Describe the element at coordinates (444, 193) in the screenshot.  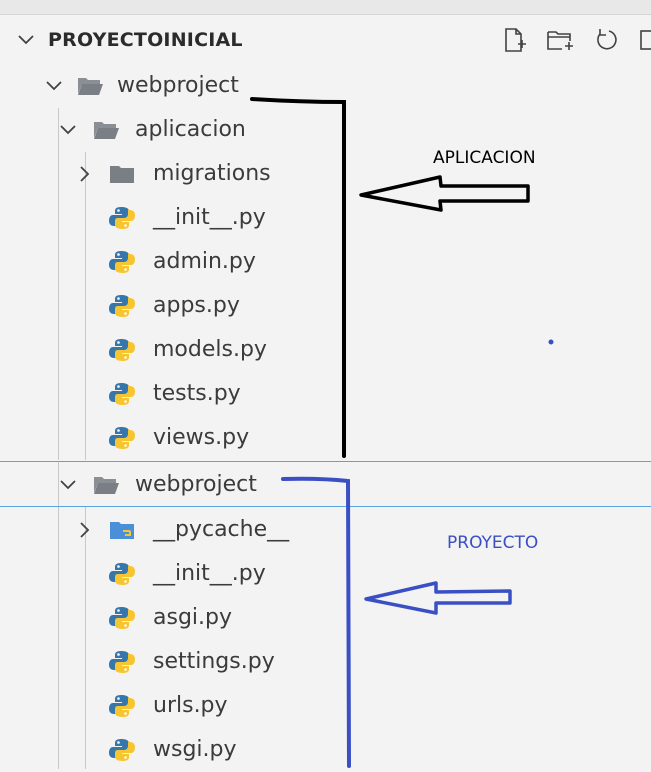
I see `app-arrow` at that location.